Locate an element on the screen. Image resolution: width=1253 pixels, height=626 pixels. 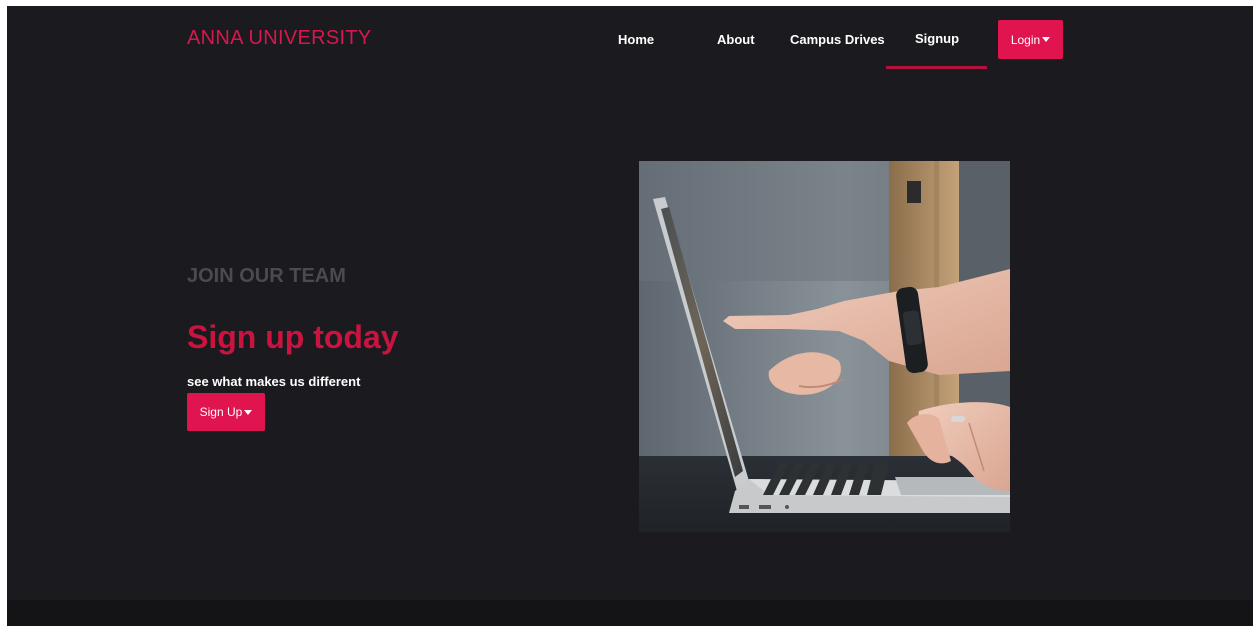
nav-active-underline is located at coordinates (936, 67).